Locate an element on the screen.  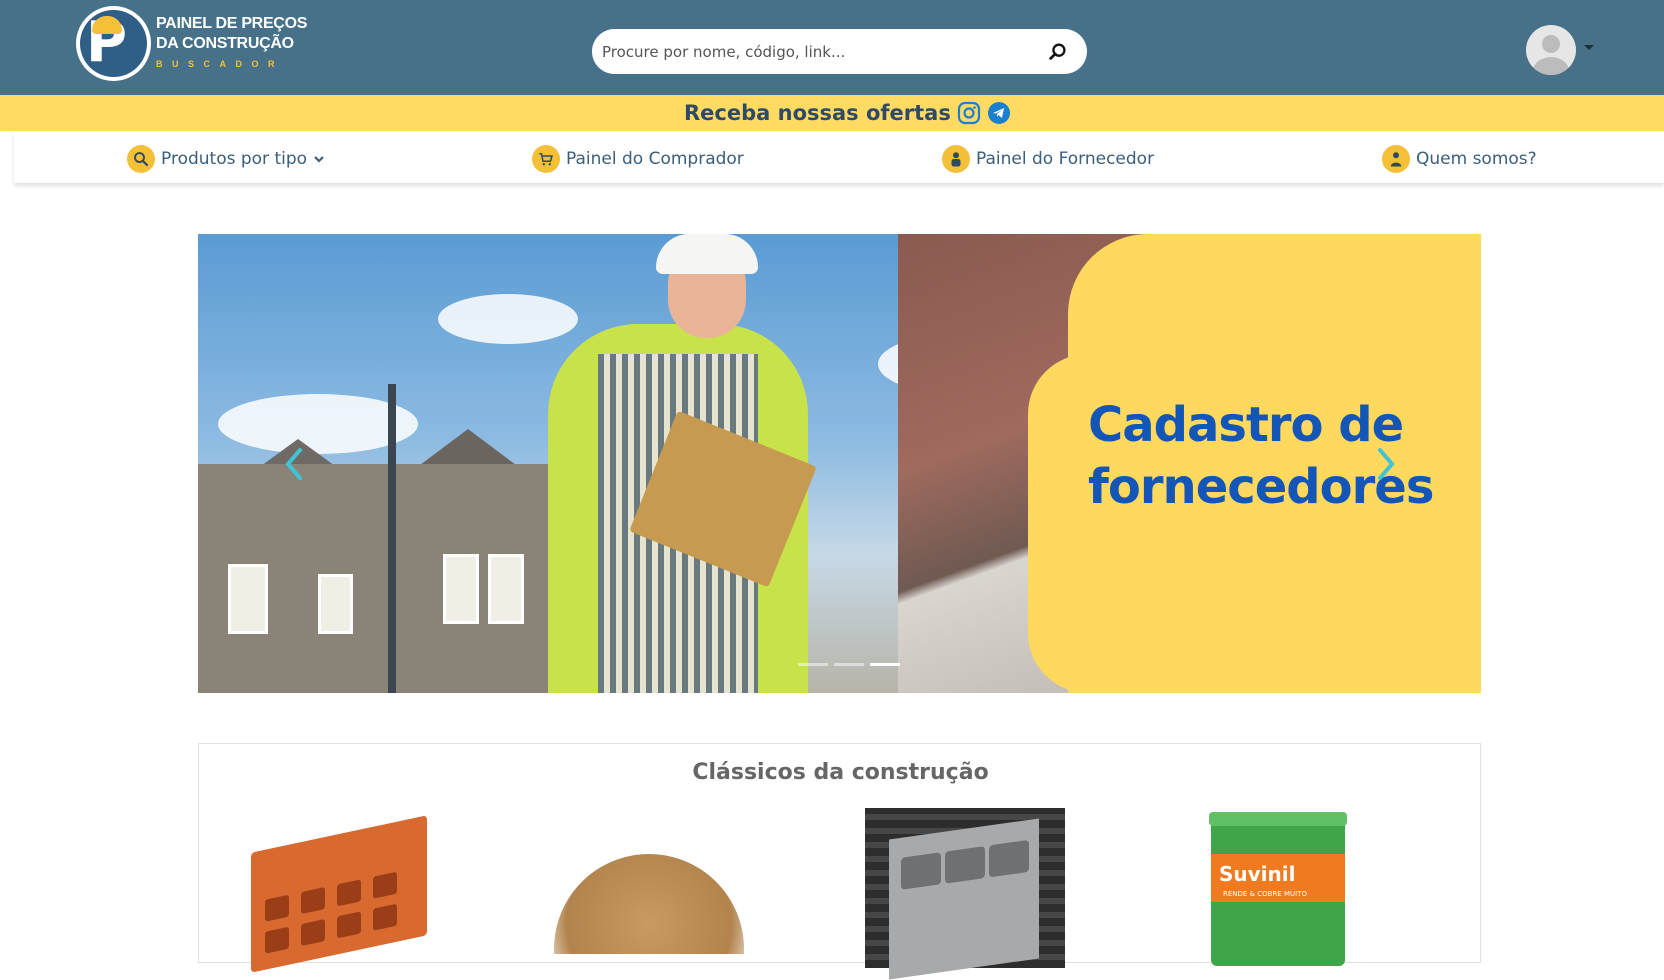
carousel-next-button is located at coordinates (1386, 464).